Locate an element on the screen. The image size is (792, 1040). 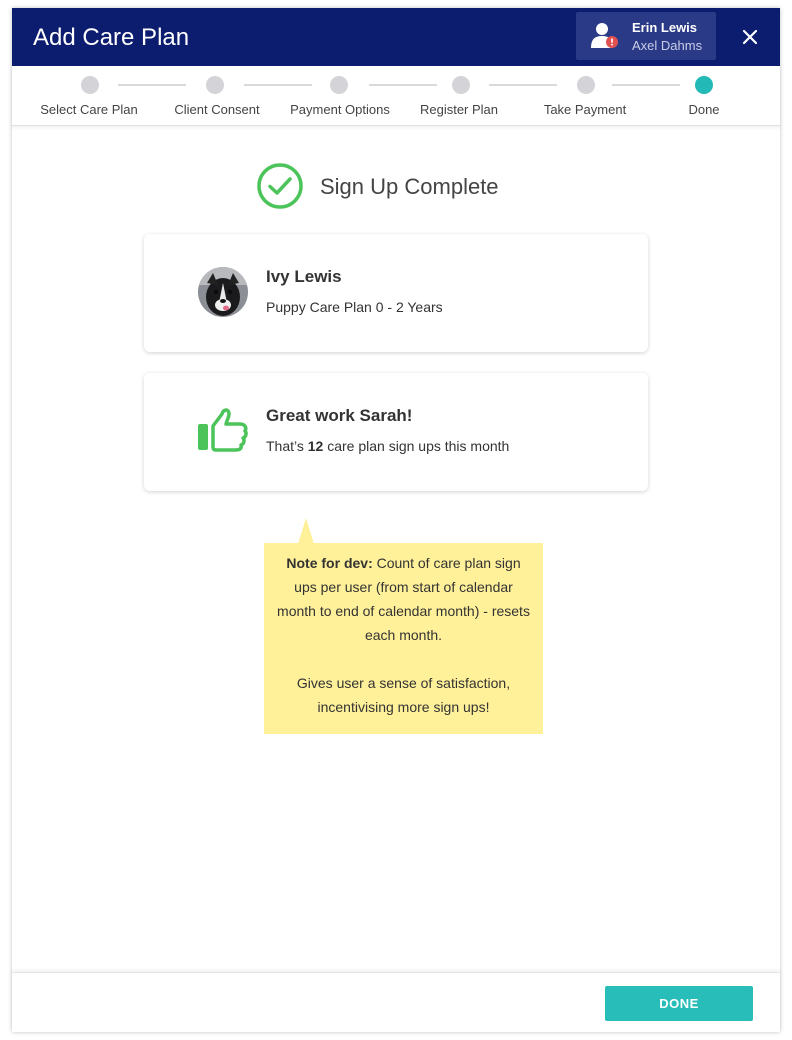
user-secondary-name: Axel Dahms is located at coordinates (667, 45).